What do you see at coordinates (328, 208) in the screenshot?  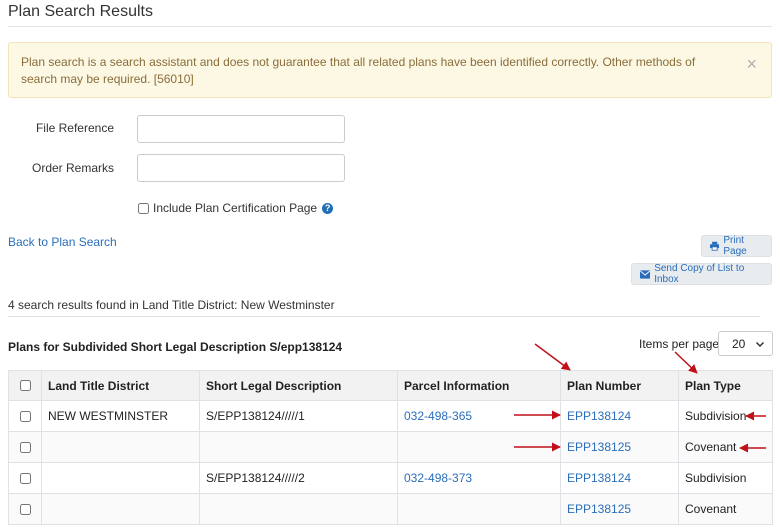 I see `help-icon: ?` at bounding box center [328, 208].